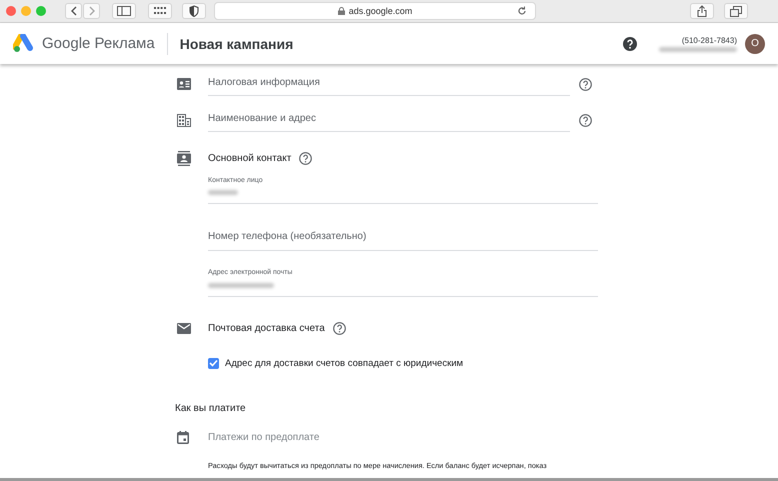 This screenshot has width=778, height=481. Describe the element at coordinates (124, 11) in the screenshot. I see `sidebar-button` at that location.